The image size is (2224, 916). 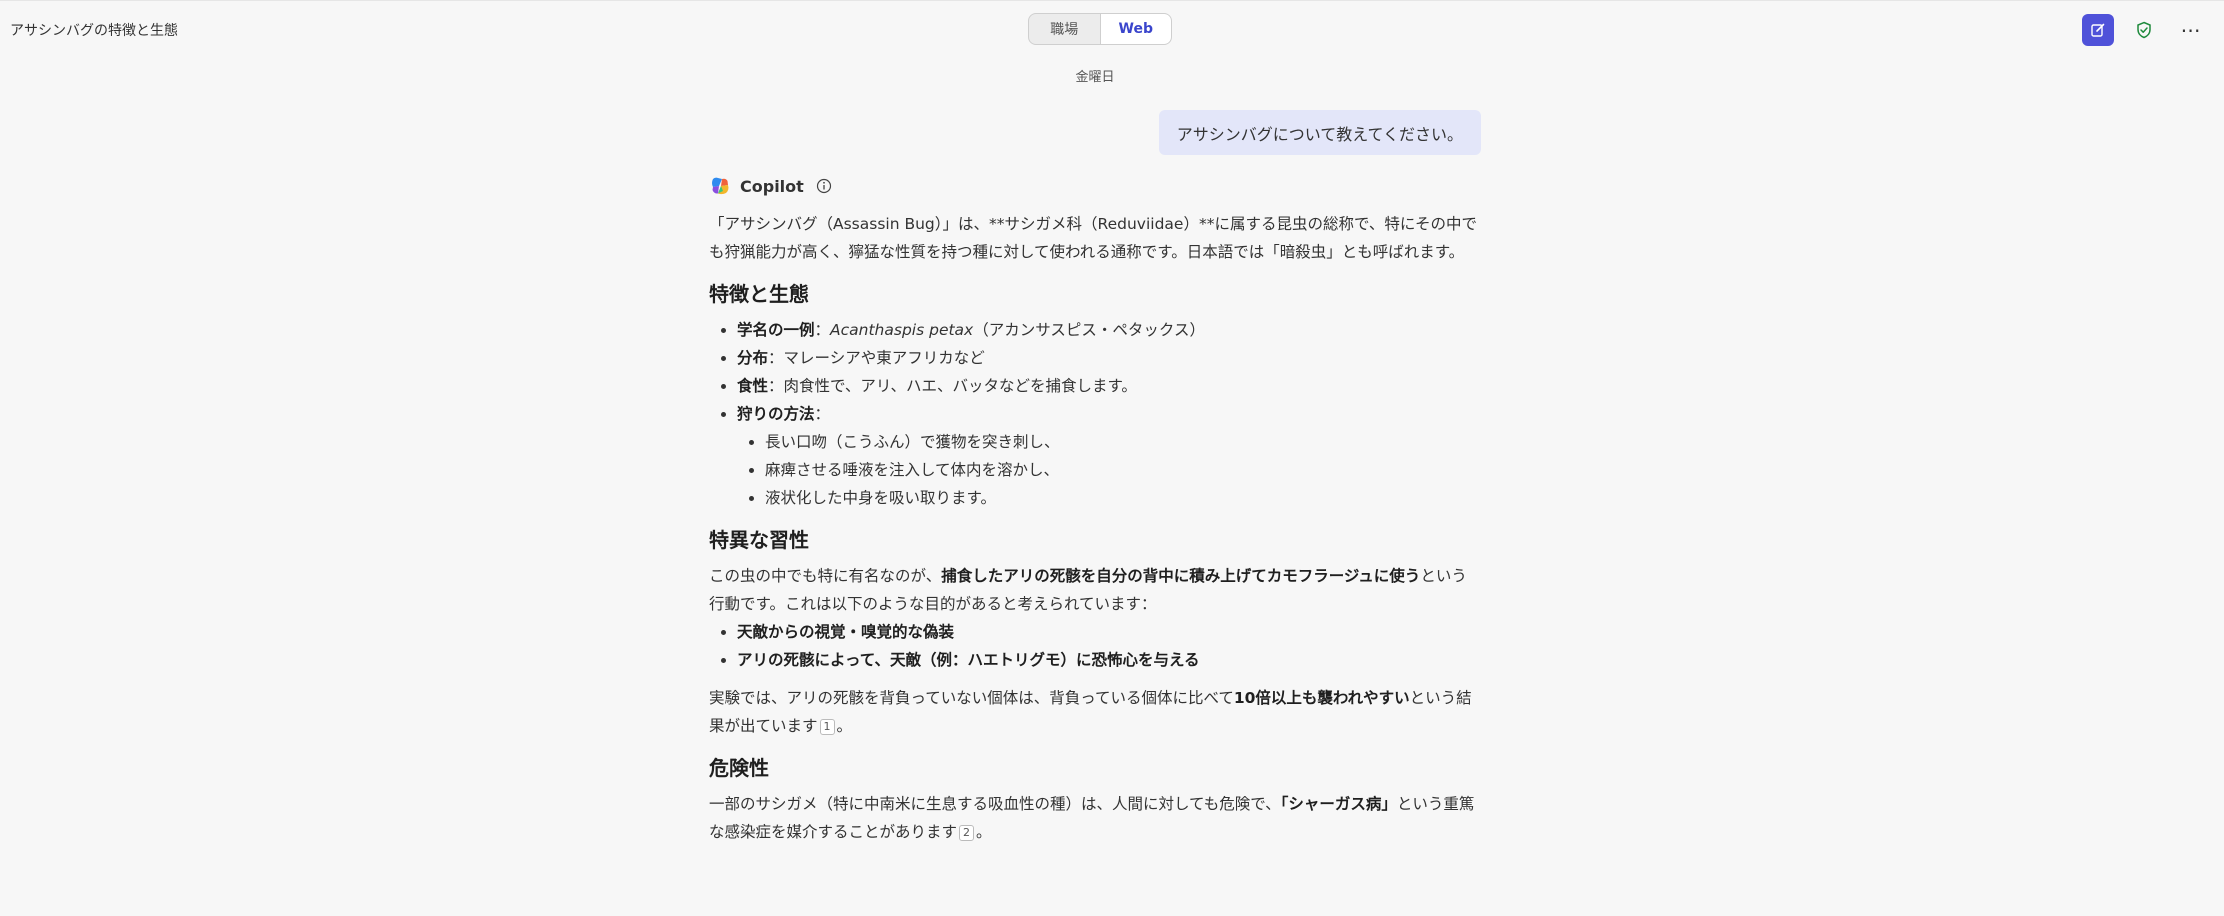 I want to click on conversation-title: アサシンバグの特徴と生態, so click(x=94, y=31).